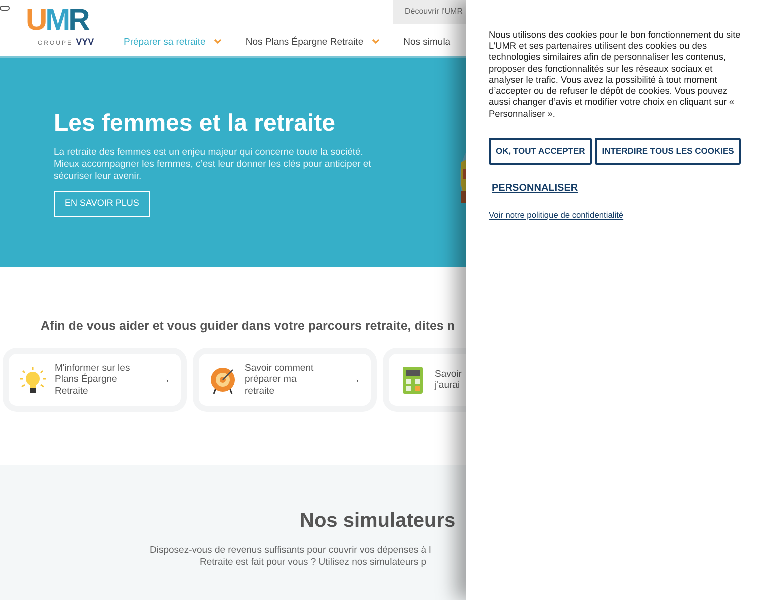 Image resolution: width=760 pixels, height=600 pixels. What do you see at coordinates (195, 124) in the screenshot?
I see `hero-title: Les femmes et la retraite` at bounding box center [195, 124].